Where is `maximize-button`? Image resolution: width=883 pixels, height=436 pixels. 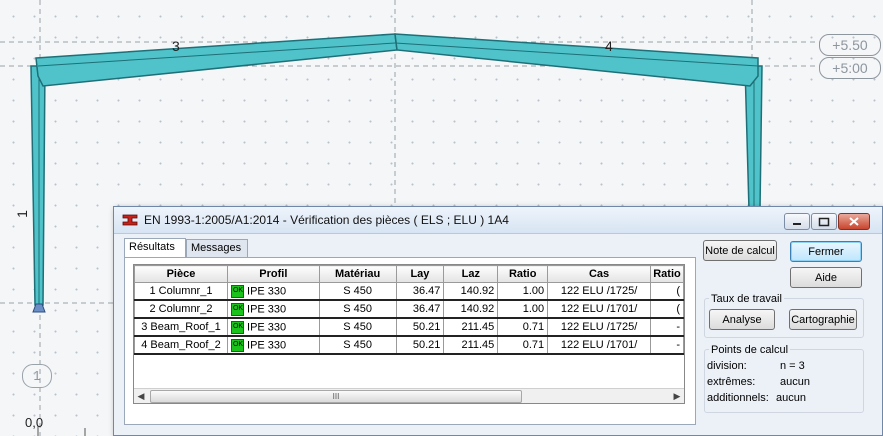 maximize-button is located at coordinates (824, 221).